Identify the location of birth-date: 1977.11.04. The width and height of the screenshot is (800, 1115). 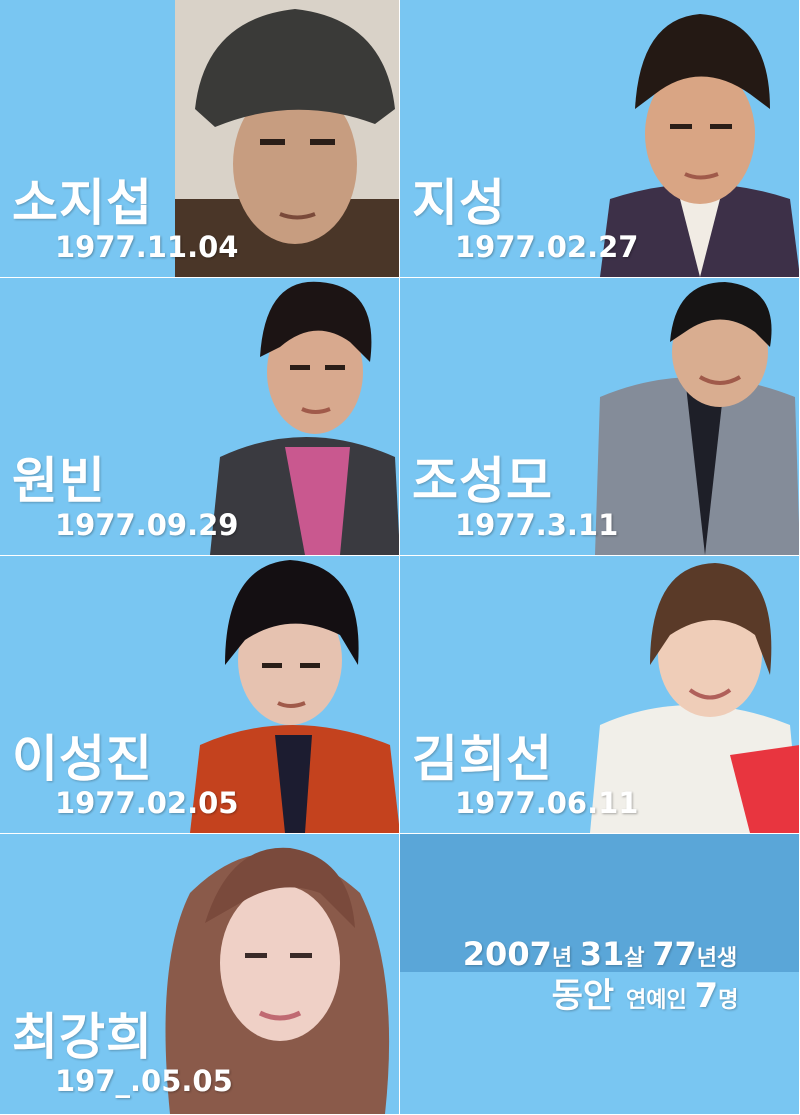
(147, 247).